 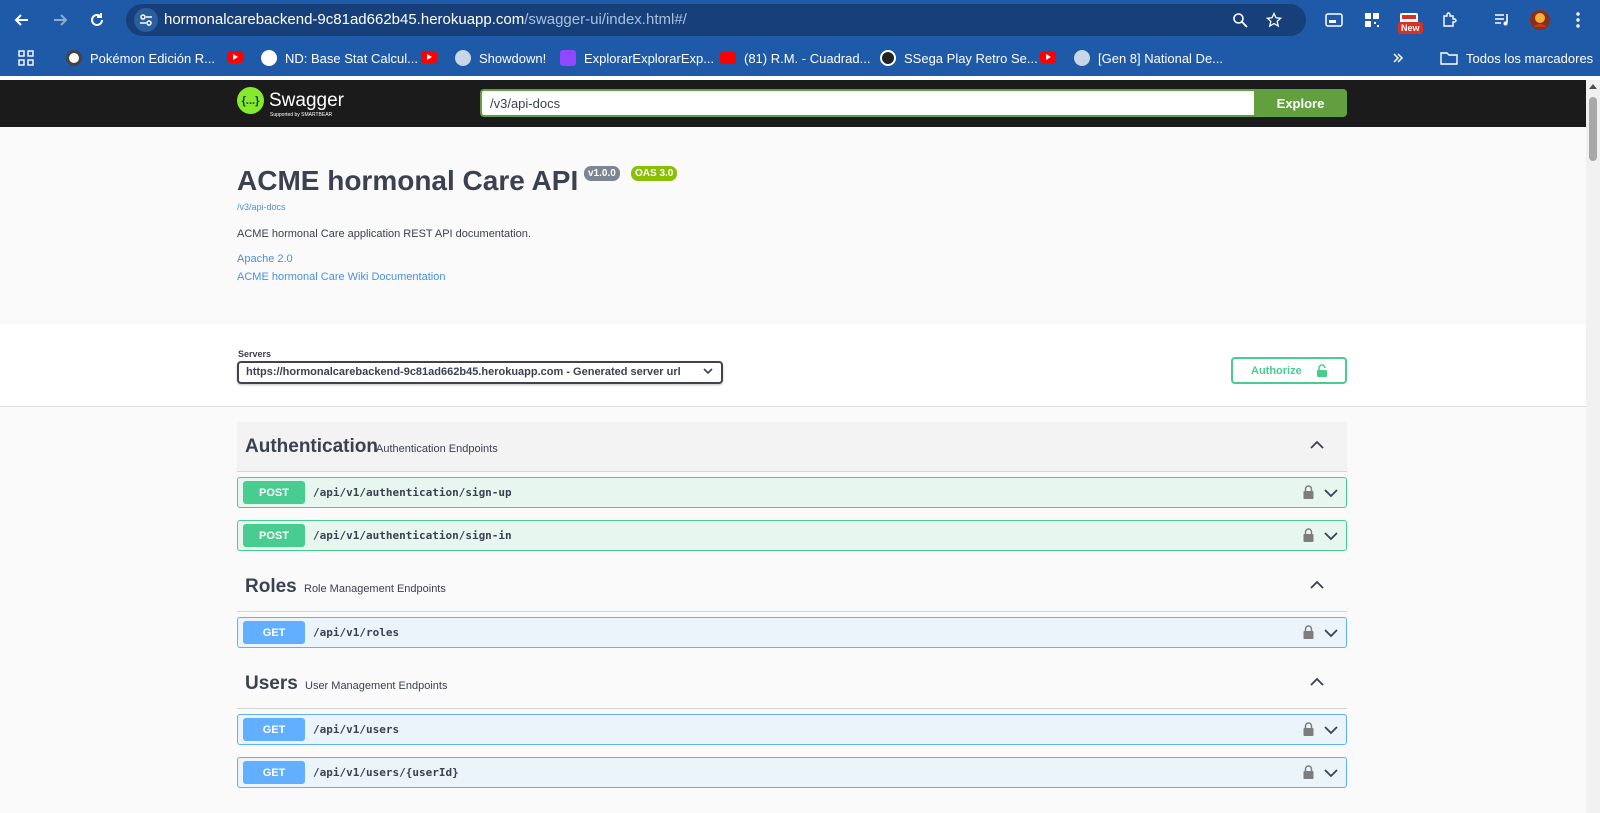 What do you see at coordinates (97, 20) in the screenshot?
I see `reload-icon` at bounding box center [97, 20].